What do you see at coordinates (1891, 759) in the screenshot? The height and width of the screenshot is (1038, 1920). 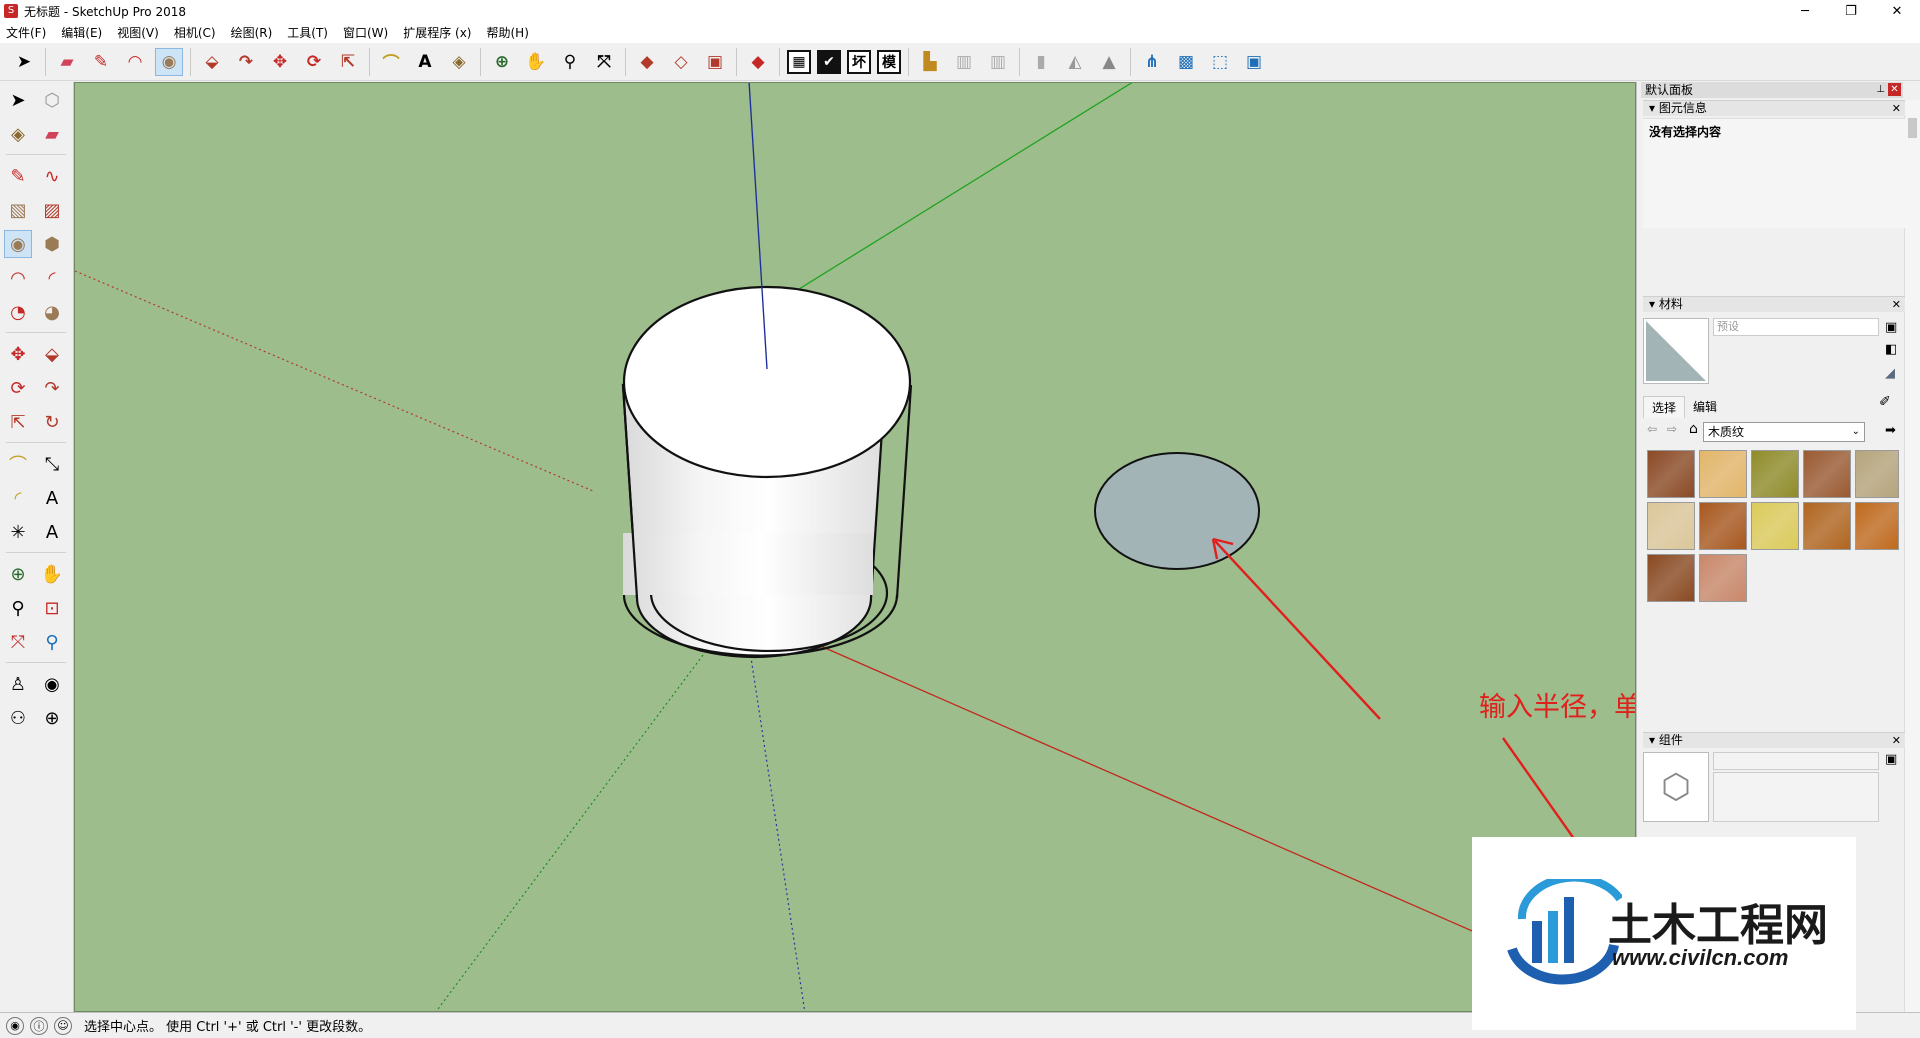 I see `create-component-icon: ▣` at bounding box center [1891, 759].